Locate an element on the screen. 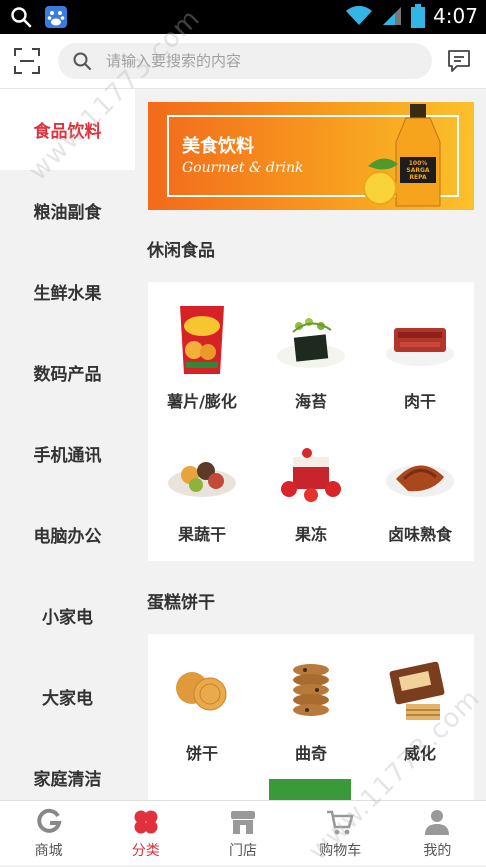 The image size is (486, 867). tab-label: 分类 is located at coordinates (145, 850).